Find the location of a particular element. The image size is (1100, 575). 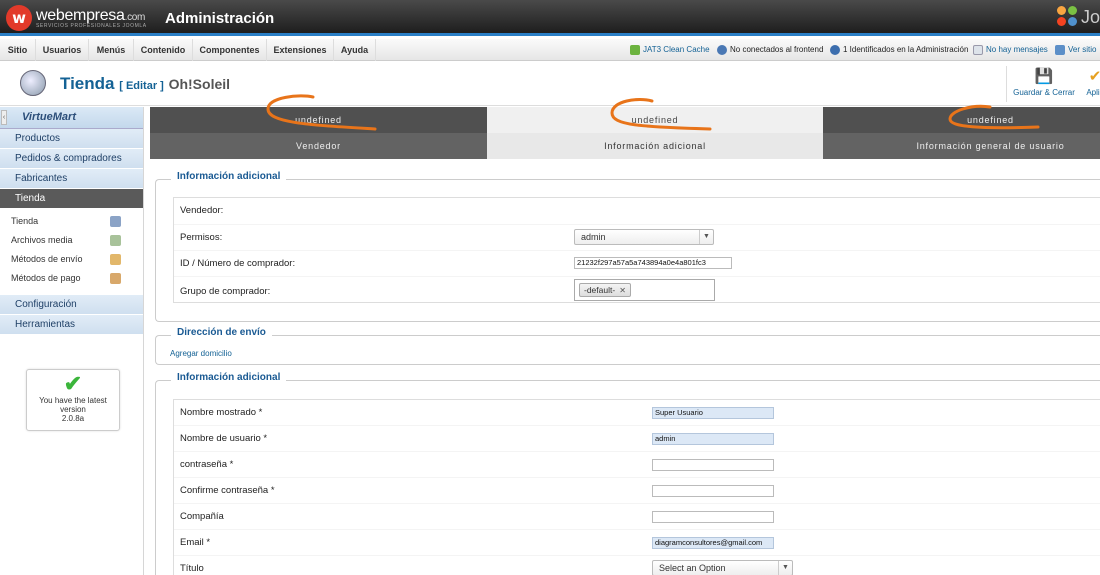

tab-informacion-general: Información general de usuario is located at coordinates (961, 146).